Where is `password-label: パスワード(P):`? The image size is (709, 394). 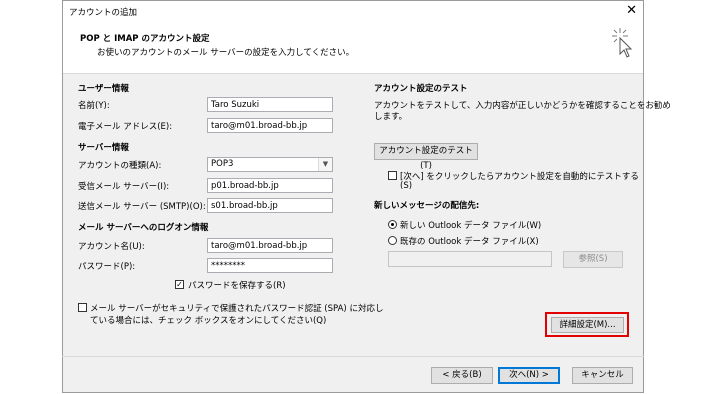
password-label: パスワード(P): is located at coordinates (107, 267).